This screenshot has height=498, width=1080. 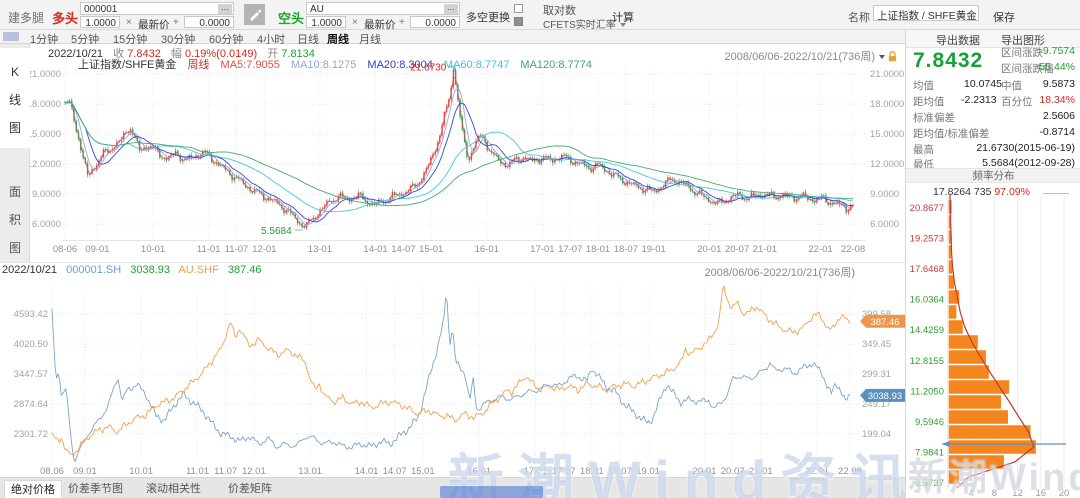 What do you see at coordinates (15, 98) in the screenshot?
I see `chart-type-tab-K线图: K线图` at bounding box center [15, 98].